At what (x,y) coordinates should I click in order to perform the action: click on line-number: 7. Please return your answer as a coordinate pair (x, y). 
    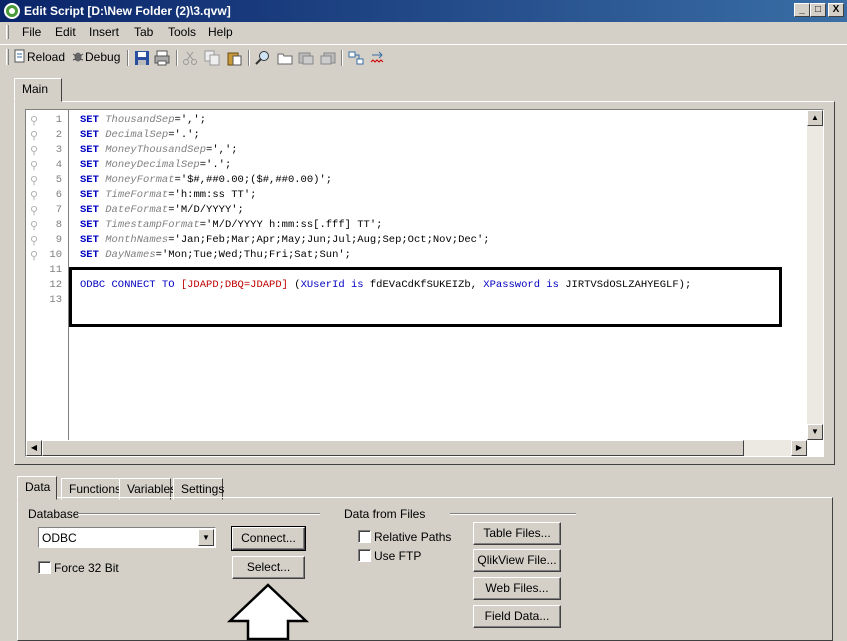
    Looking at the image, I should click on (58, 210).